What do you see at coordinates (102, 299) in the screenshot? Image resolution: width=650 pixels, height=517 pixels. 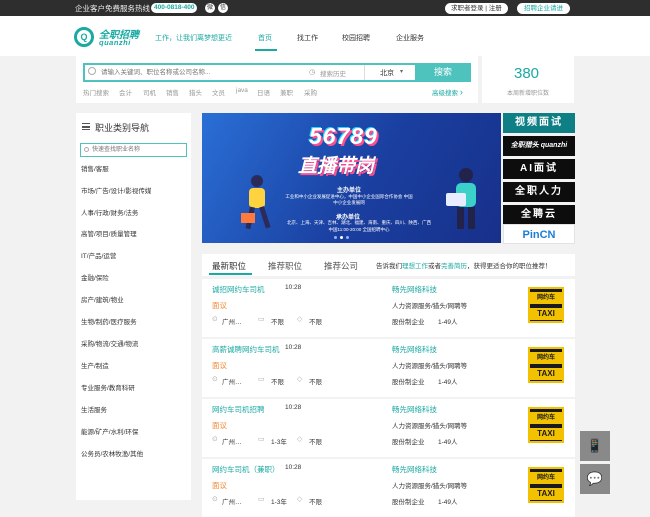 I see `category-item: 房产/建筑/物业` at bounding box center [102, 299].